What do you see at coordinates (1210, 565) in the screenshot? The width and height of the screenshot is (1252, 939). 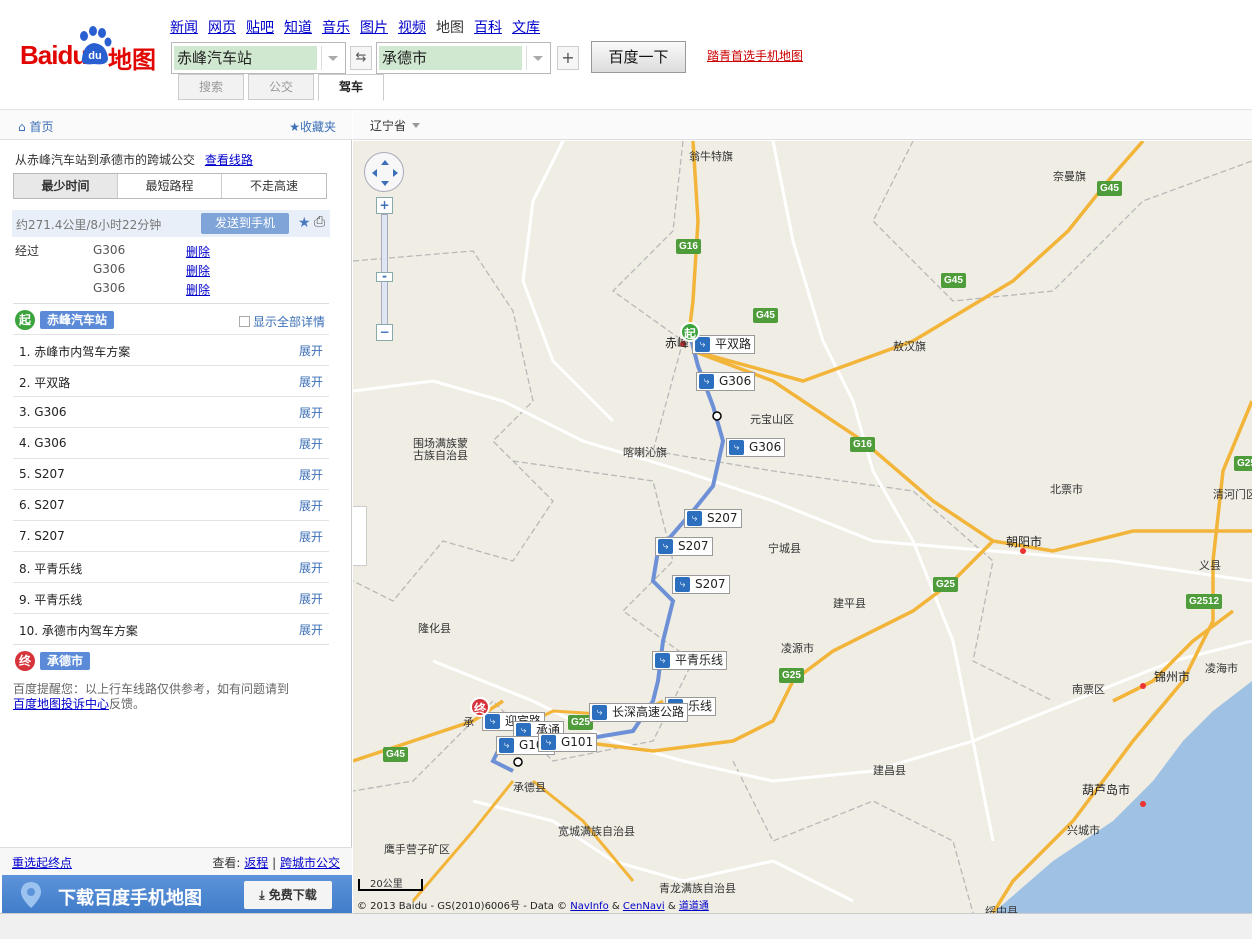 I see `map-label: 义县` at bounding box center [1210, 565].